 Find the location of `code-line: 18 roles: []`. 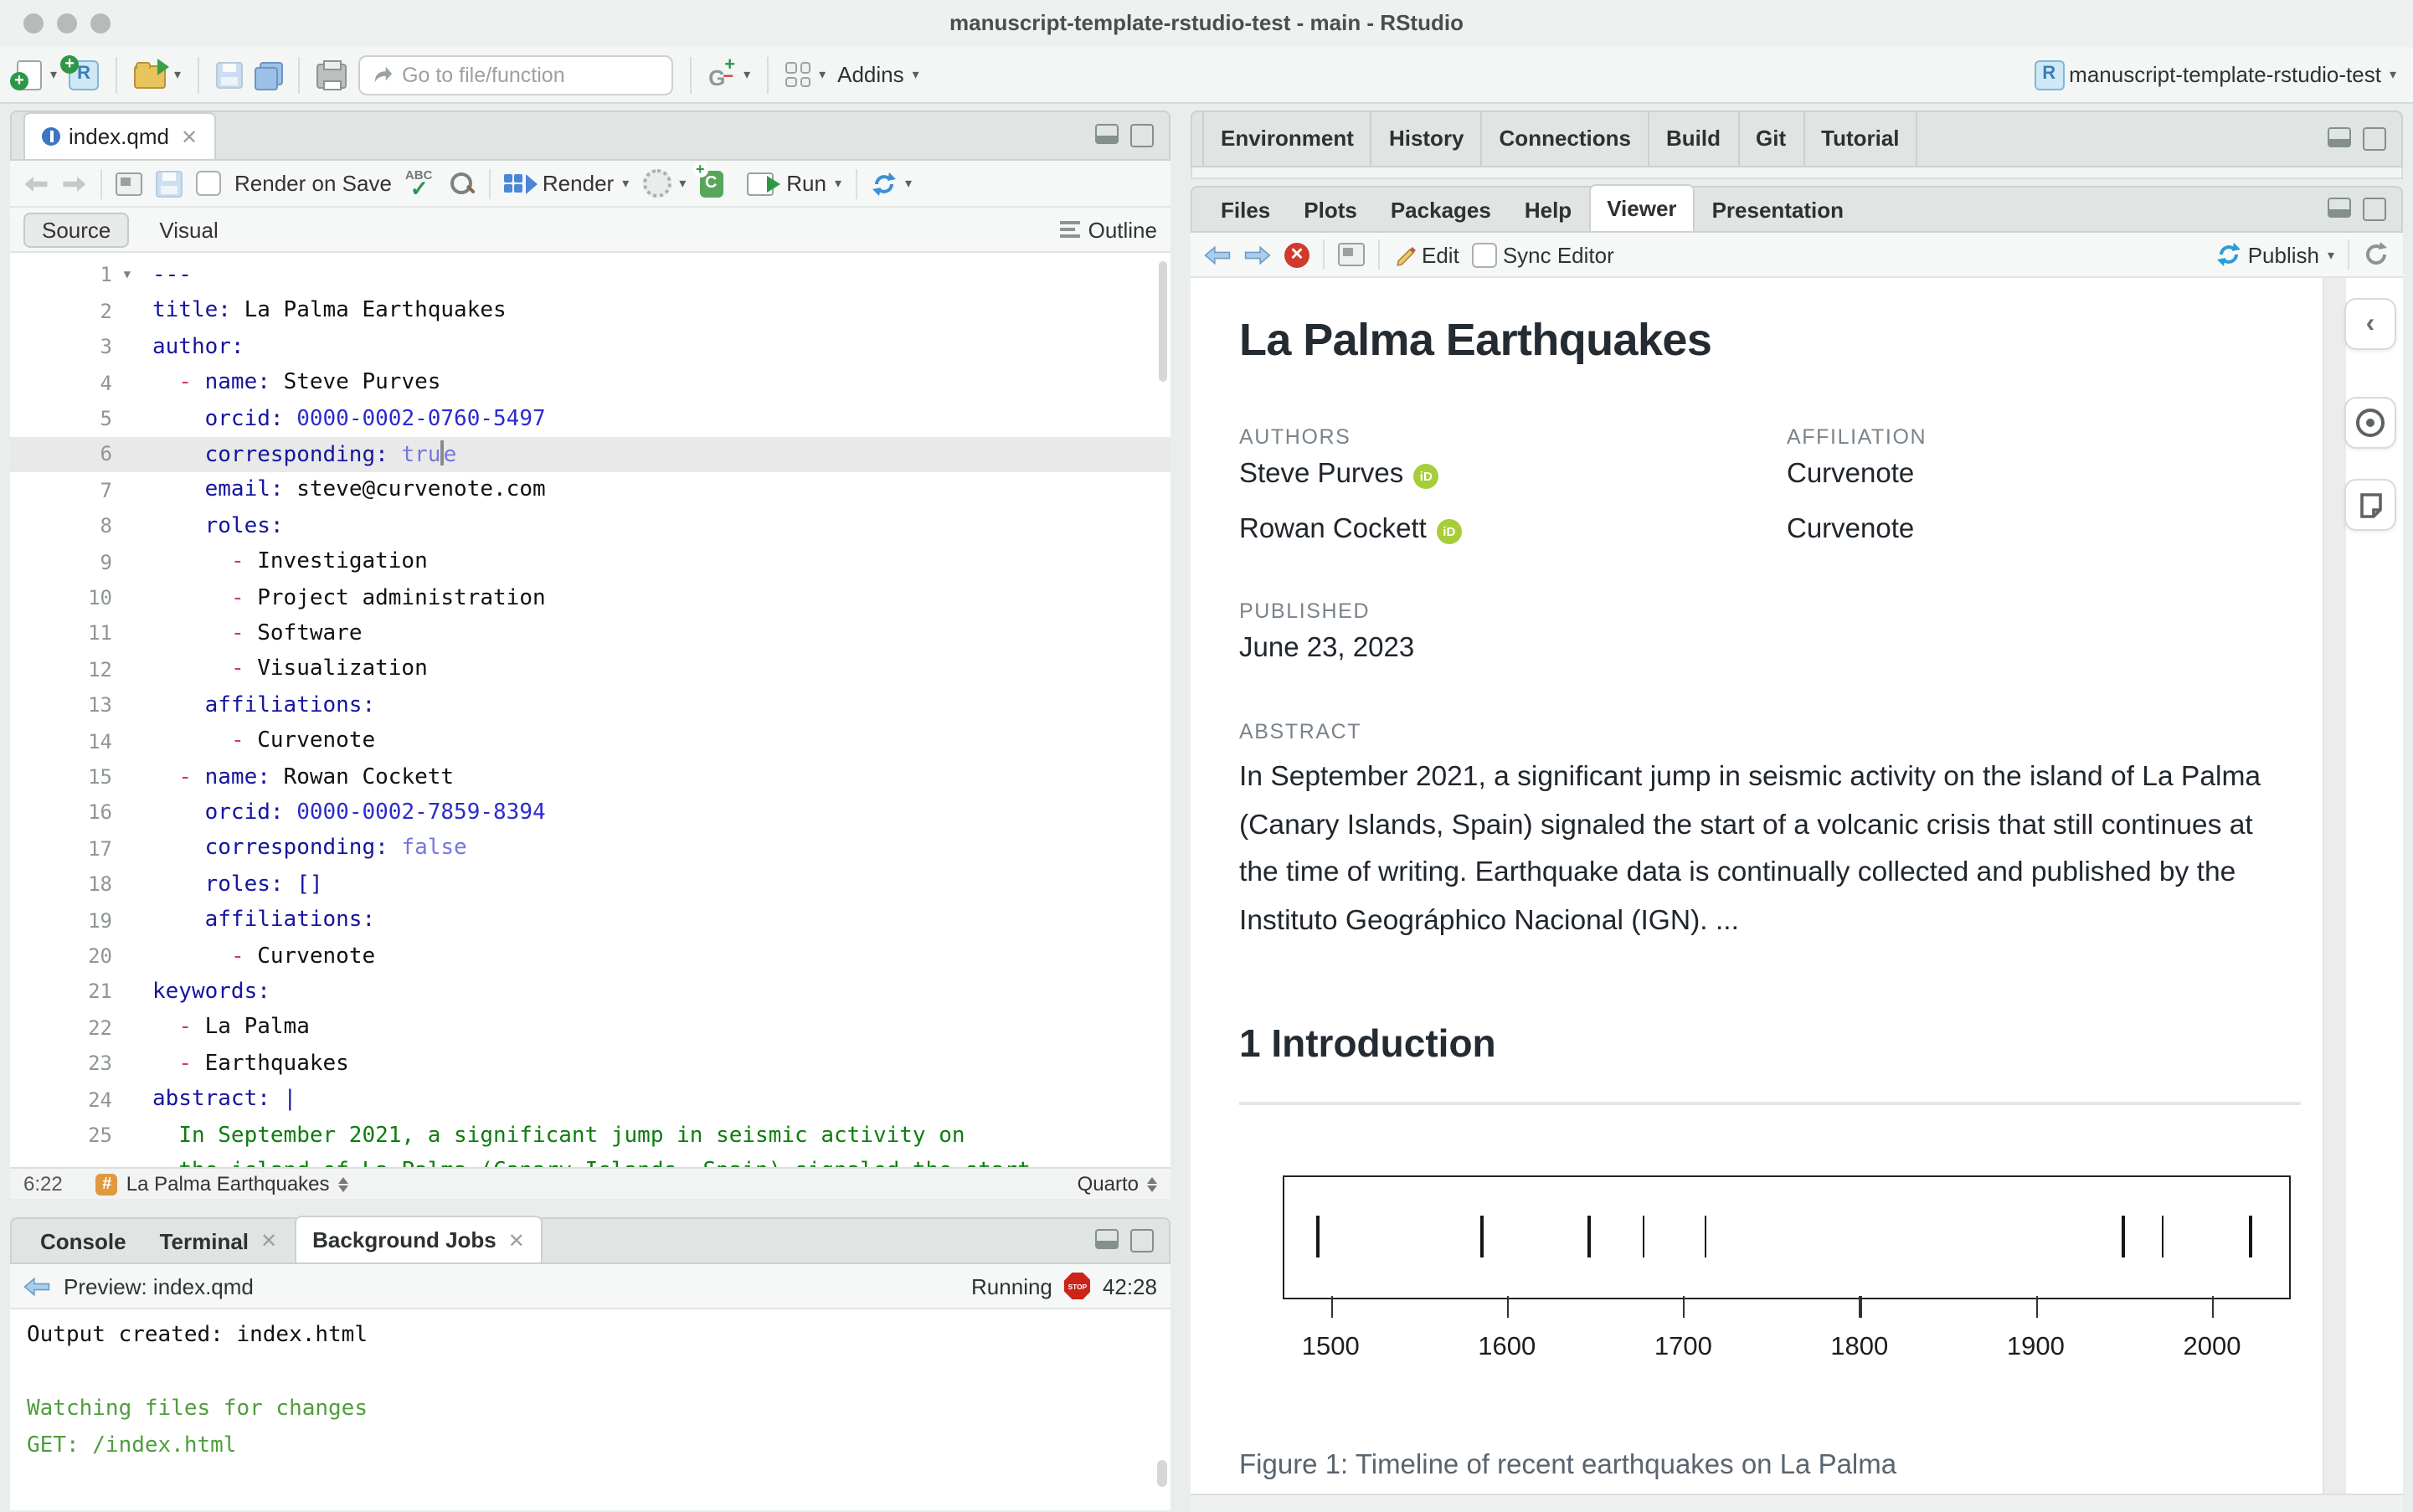

code-line: 18 roles: [] is located at coordinates (590, 885).